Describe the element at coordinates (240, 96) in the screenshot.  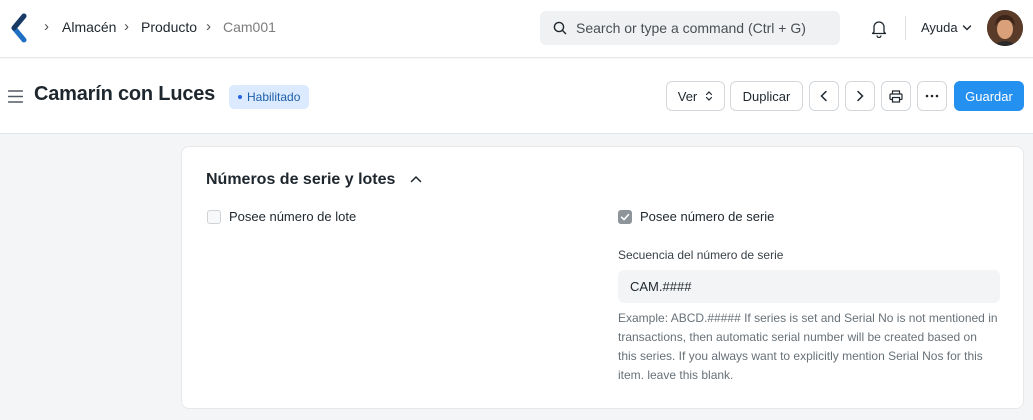
I see `status-dot-icon` at that location.